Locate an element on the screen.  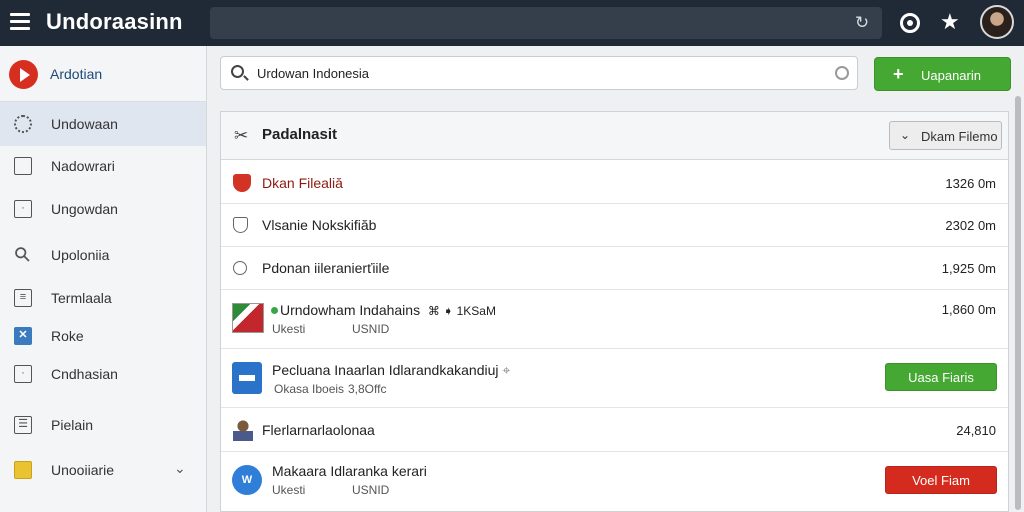
row-title: Urndowham Indahains ⌘ ➧ 1KSaM is located at coordinates (383, 310).